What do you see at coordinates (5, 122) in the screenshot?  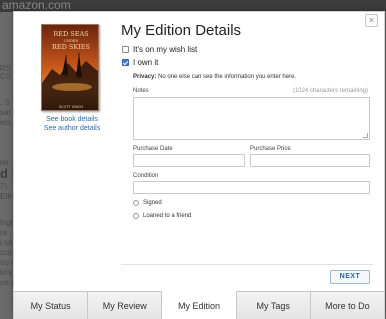 I see `background-text: ets` at bounding box center [5, 122].